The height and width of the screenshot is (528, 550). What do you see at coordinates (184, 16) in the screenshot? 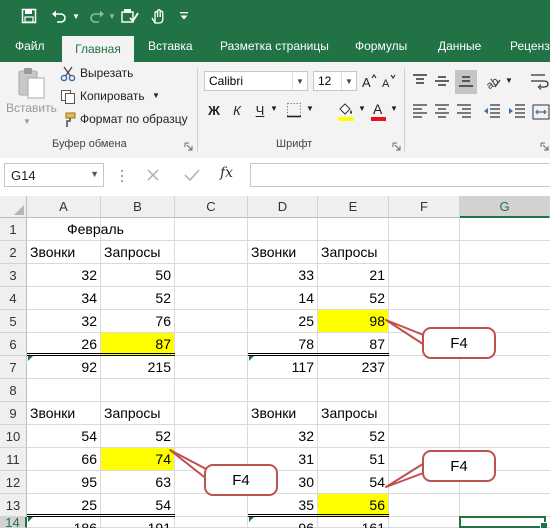
I see `customize-toolbar-icon` at bounding box center [184, 16].